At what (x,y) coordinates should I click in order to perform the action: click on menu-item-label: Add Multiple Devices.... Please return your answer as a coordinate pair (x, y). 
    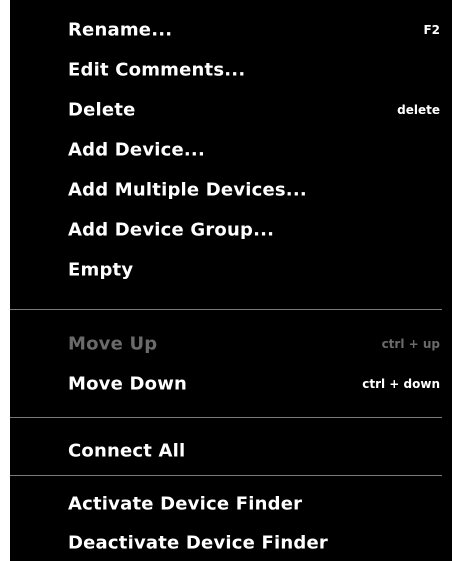
    Looking at the image, I should click on (187, 190).